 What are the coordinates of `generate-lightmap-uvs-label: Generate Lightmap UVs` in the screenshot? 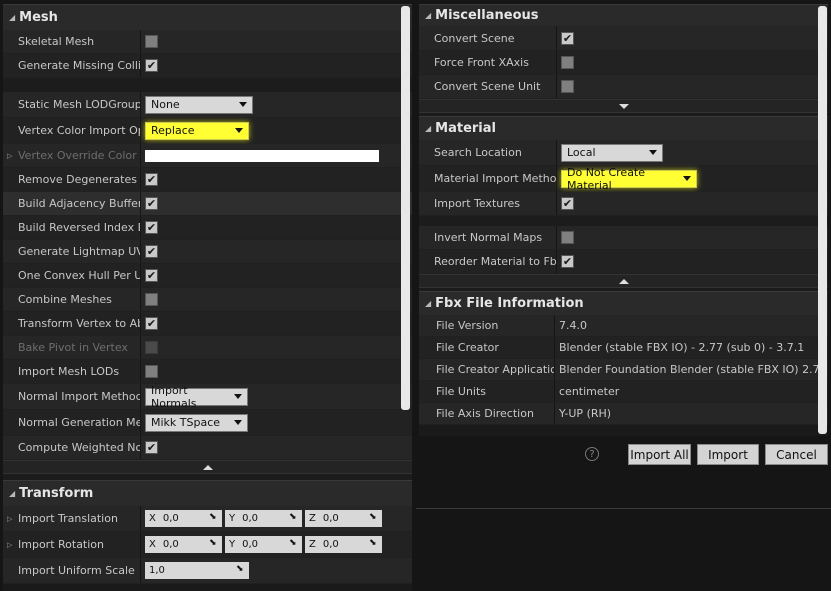 It's located at (72, 251).